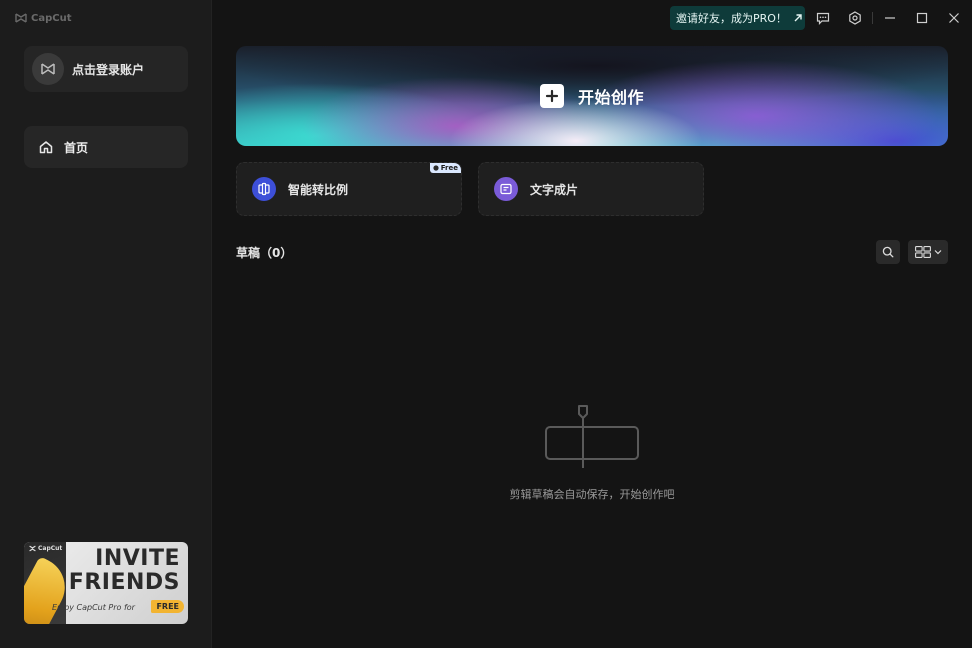  What do you see at coordinates (51, 18) in the screenshot?
I see `app-logo-text: CapCut` at bounding box center [51, 18].